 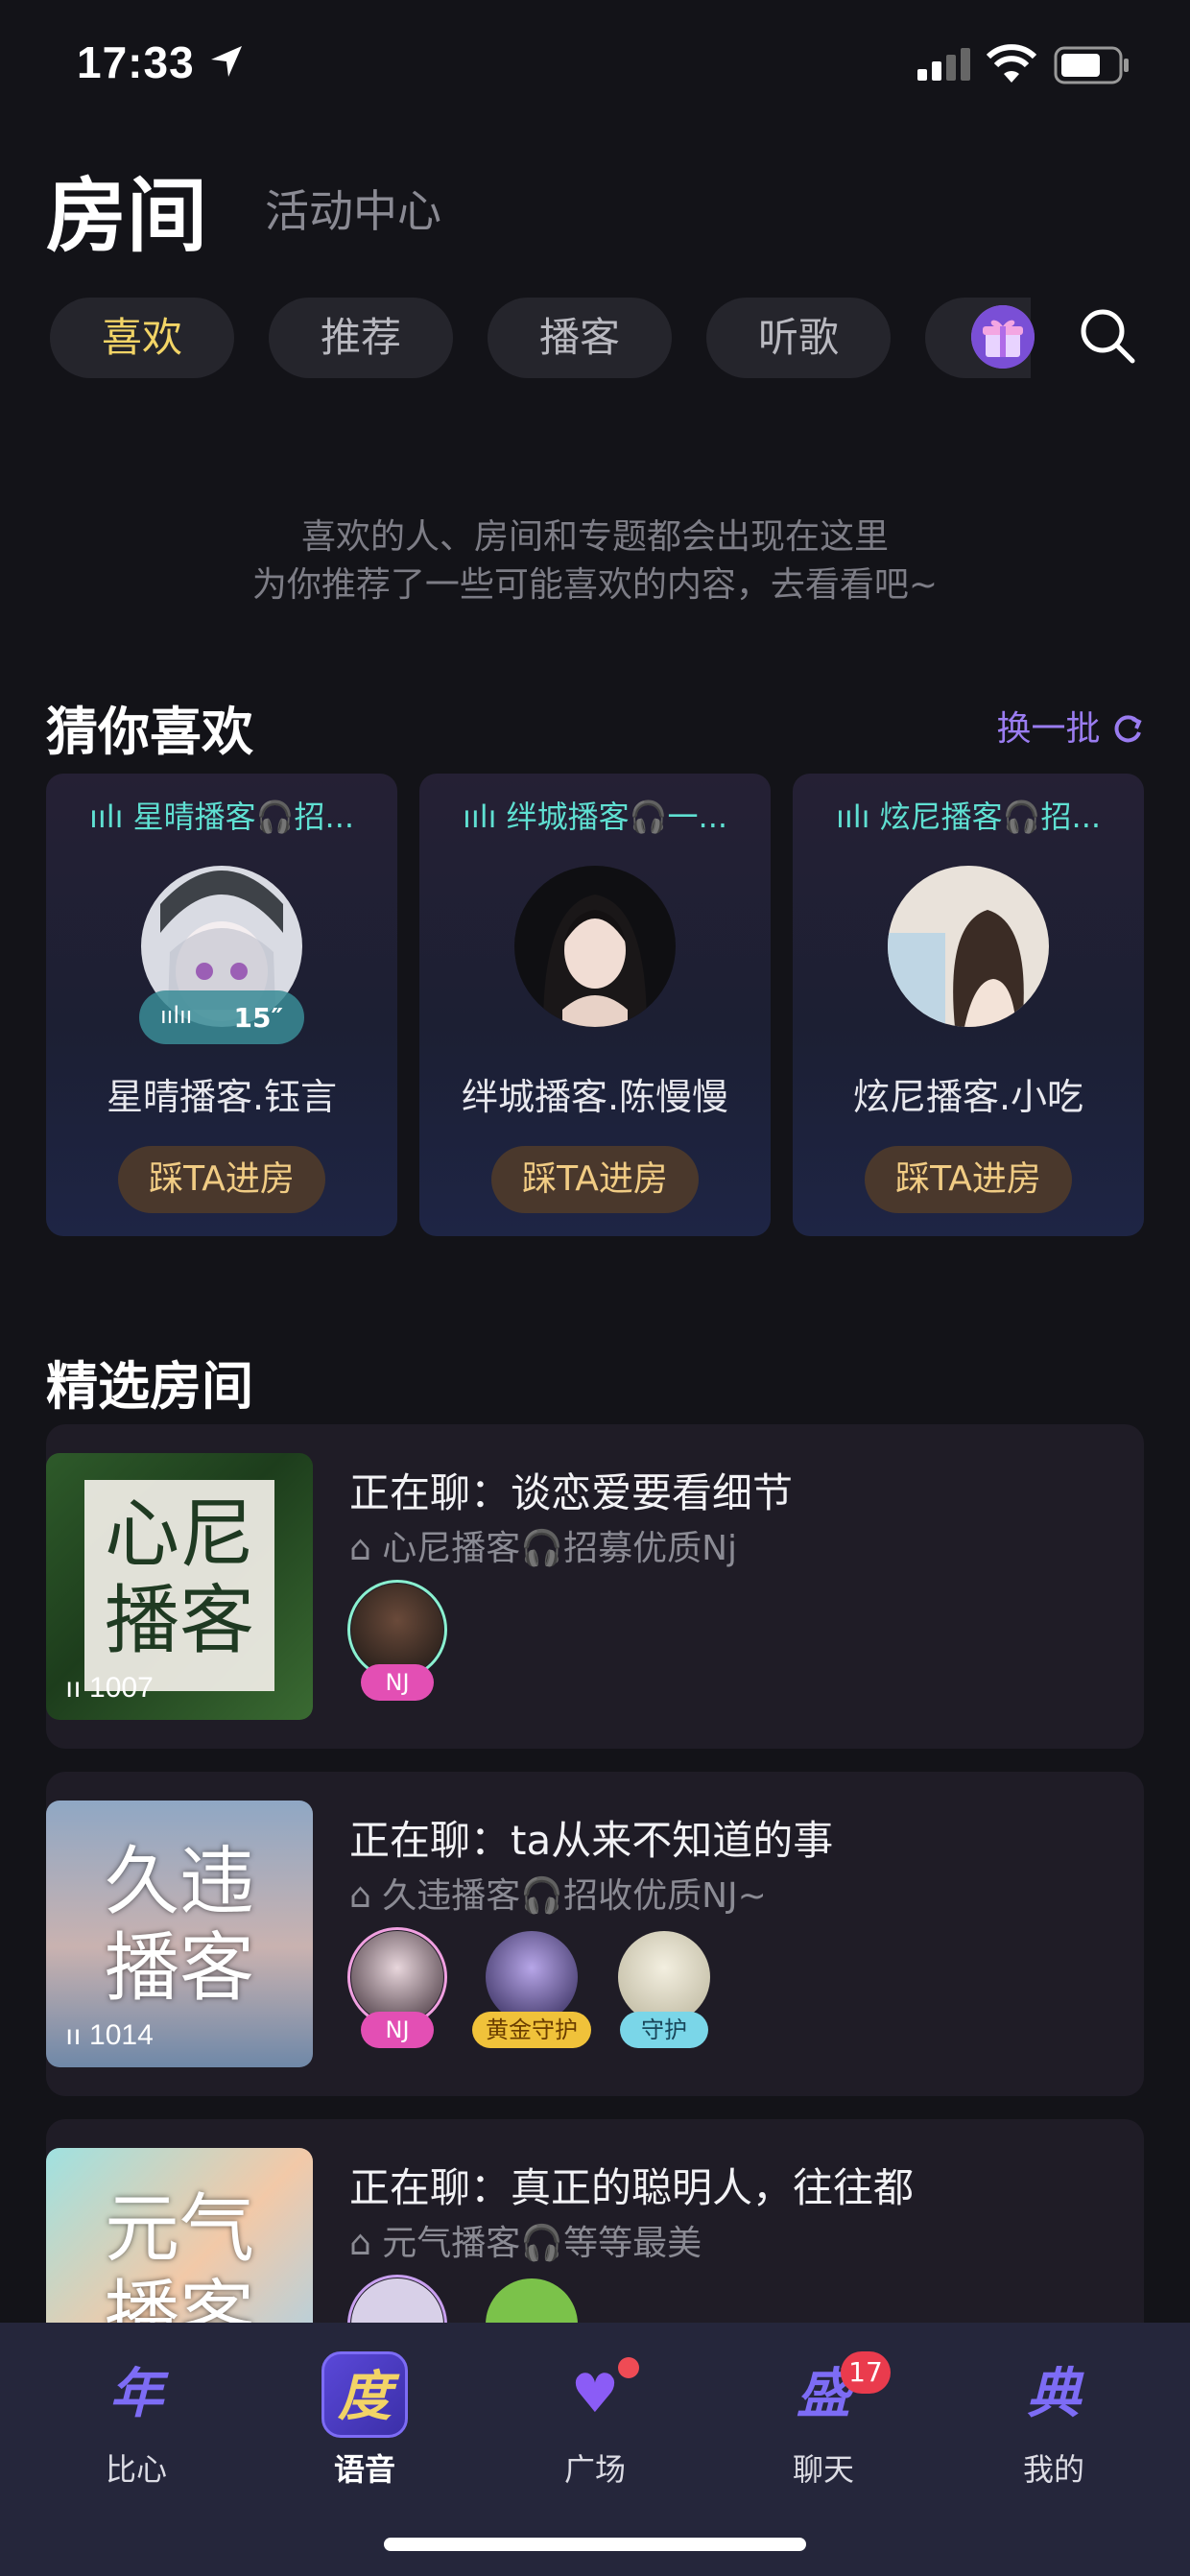 What do you see at coordinates (595, 2469) in the screenshot?
I see `nav-label: 广场` at bounding box center [595, 2469].